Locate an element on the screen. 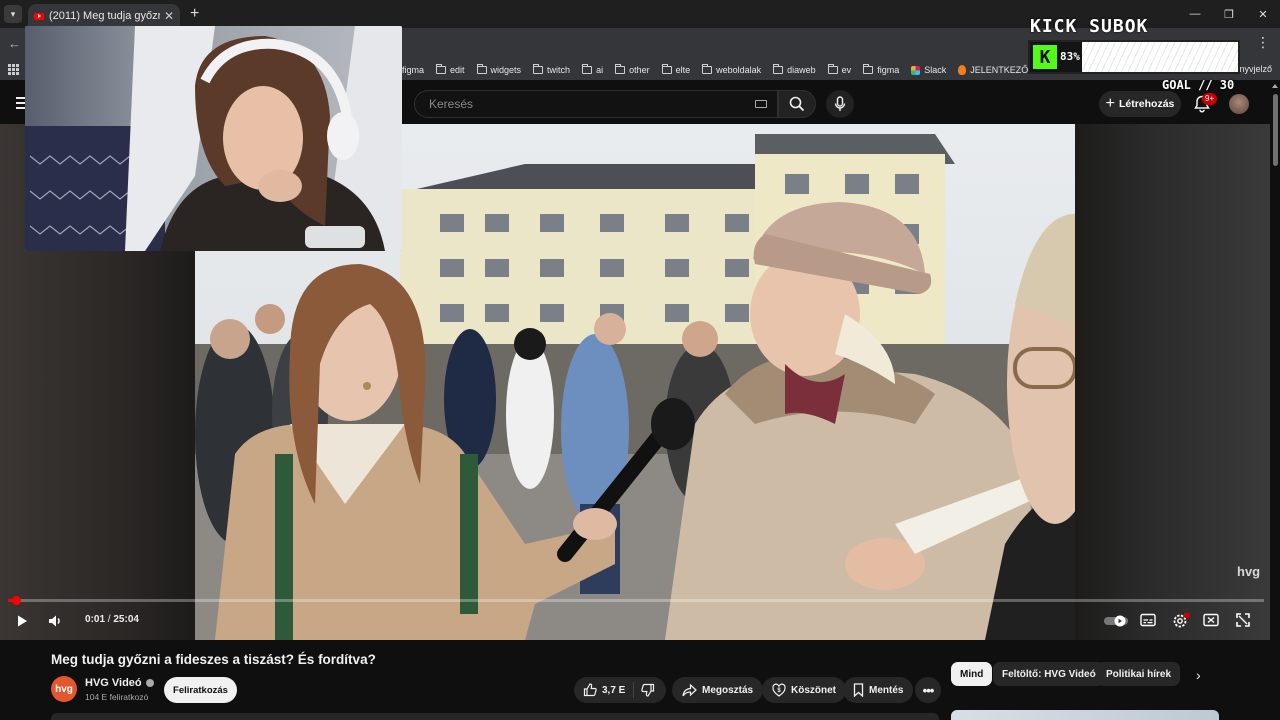 This screenshot has width=1280, height=720. dislike-button is located at coordinates (650, 690).